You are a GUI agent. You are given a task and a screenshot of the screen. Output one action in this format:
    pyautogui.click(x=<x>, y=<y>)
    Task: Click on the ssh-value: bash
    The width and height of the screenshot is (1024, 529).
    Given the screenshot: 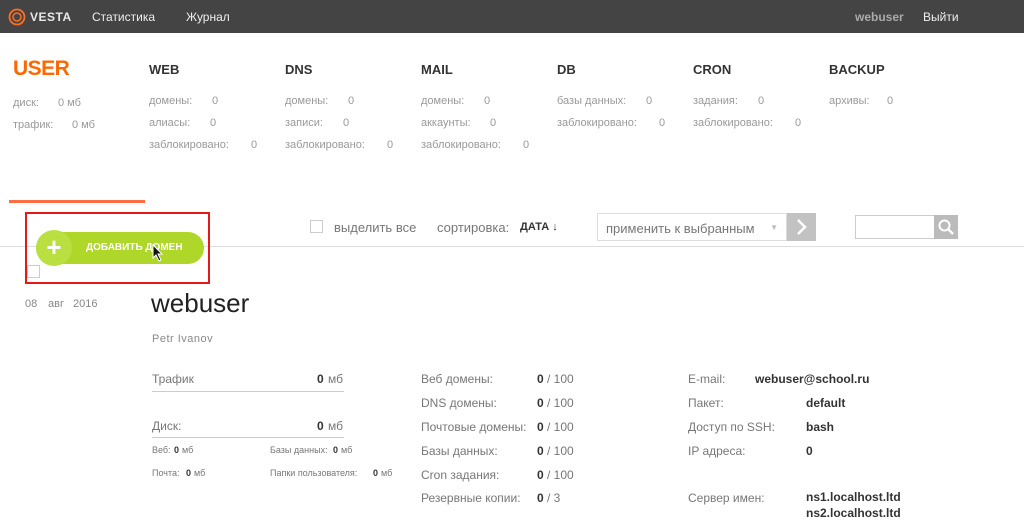 What is the action you would take?
    pyautogui.click(x=820, y=427)
    